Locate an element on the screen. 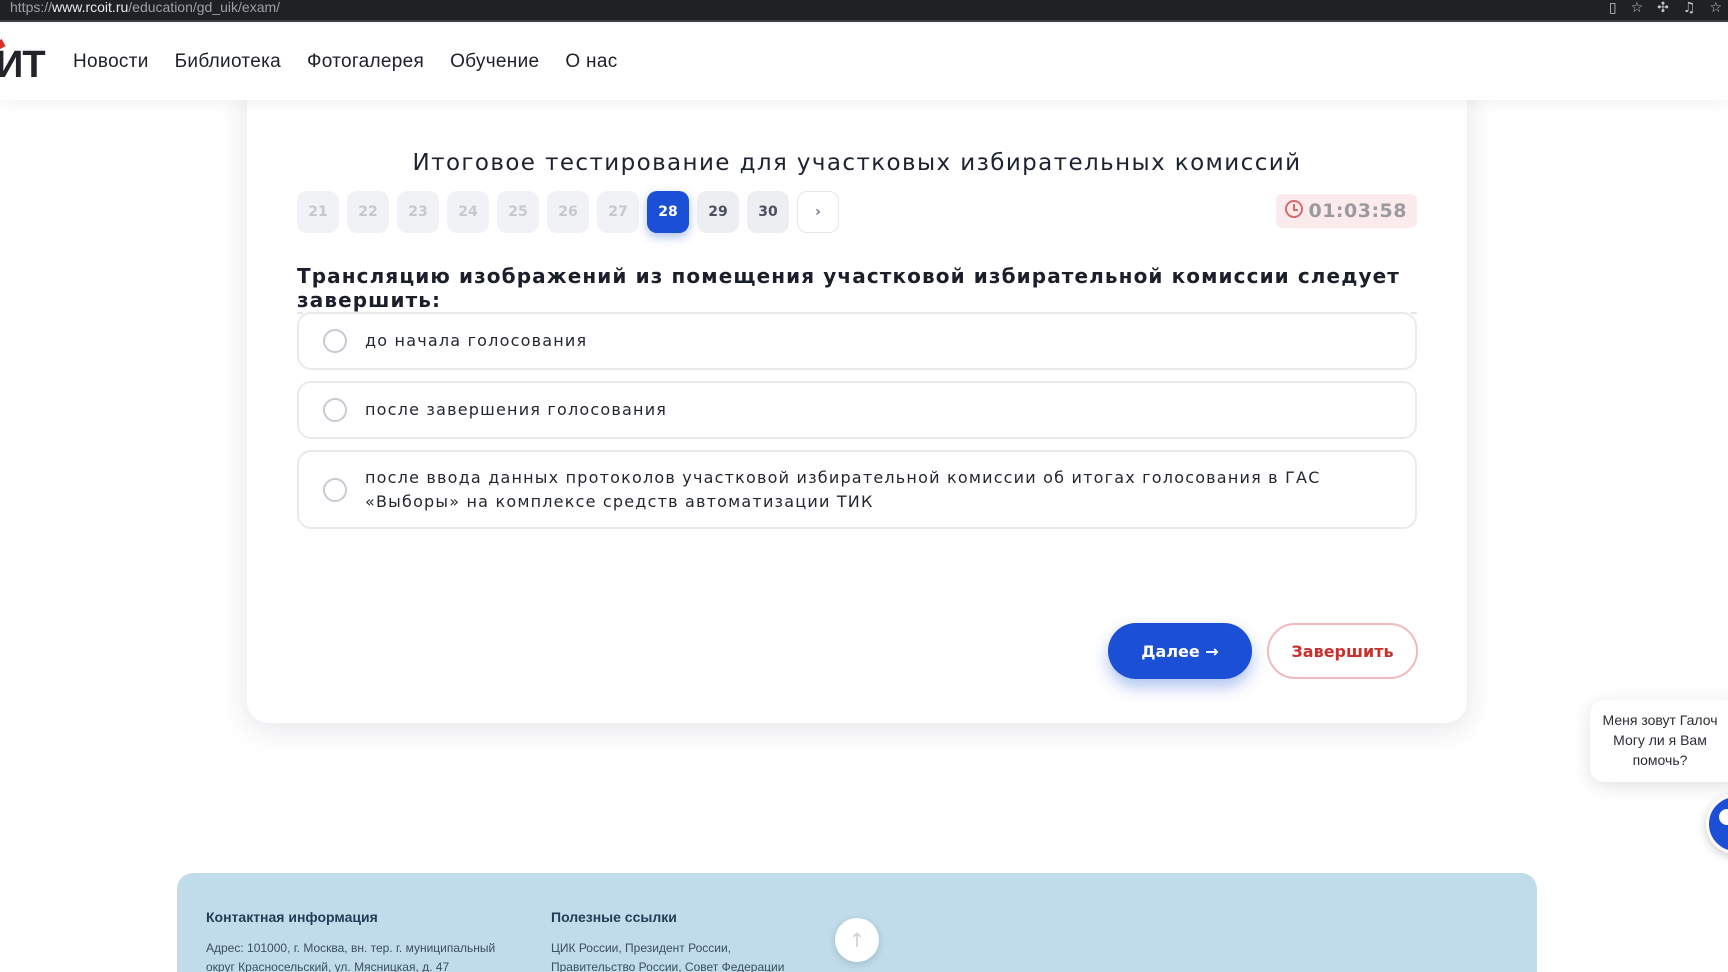 Image resolution: width=1728 pixels, height=972 pixels. page-button-21: 21 is located at coordinates (318, 212).